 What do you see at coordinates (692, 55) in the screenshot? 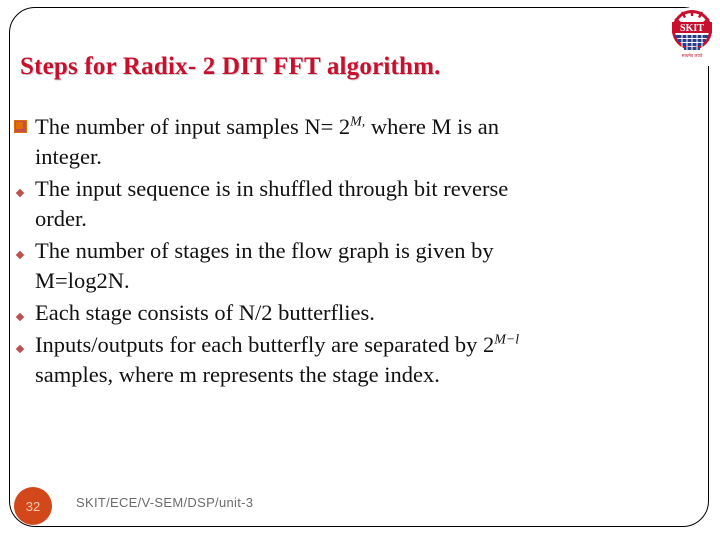
I see `logo-tagline: सत्यमेव जयते` at bounding box center [692, 55].